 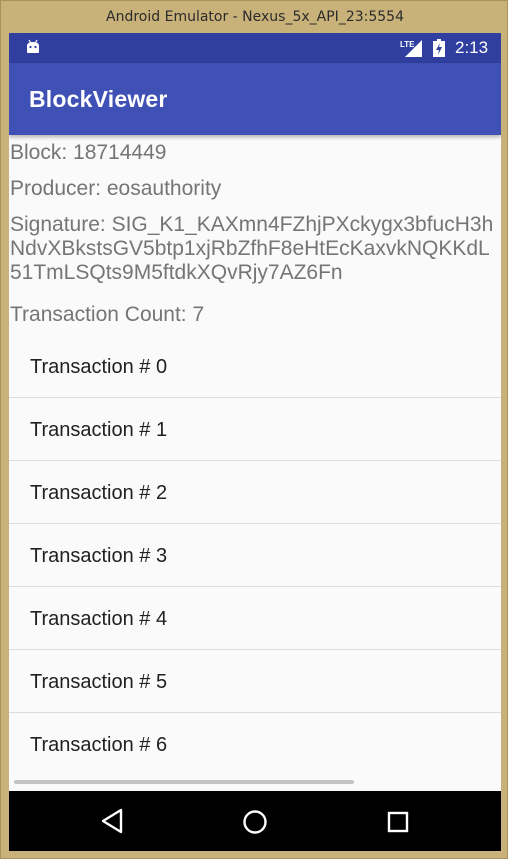 What do you see at coordinates (99, 493) in the screenshot?
I see `transaction-label: Transaction # 2` at bounding box center [99, 493].